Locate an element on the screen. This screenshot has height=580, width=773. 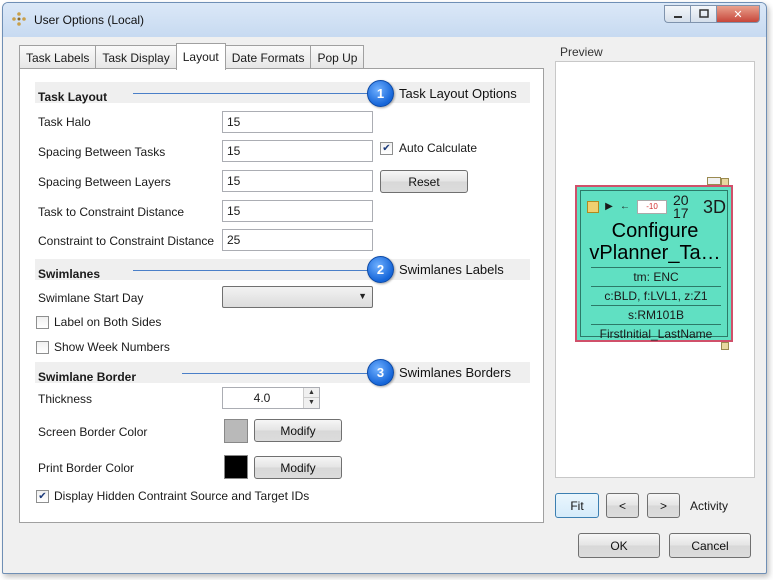
display-hidden-ids-checkbox: ✔ is located at coordinates (42, 496).